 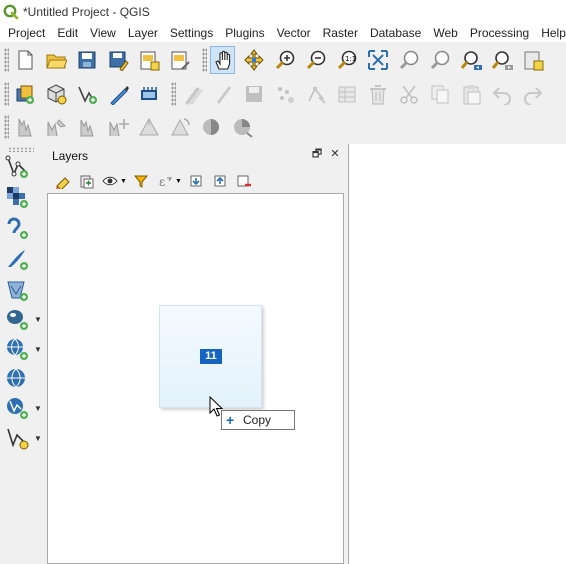 I want to click on new-map-view-button, so click(x=532, y=60).